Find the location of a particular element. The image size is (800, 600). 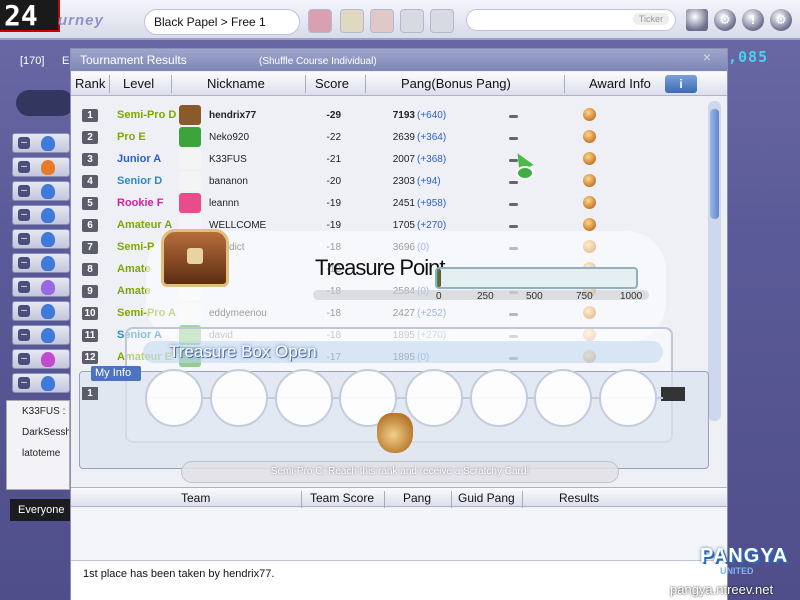

bonus-pang: (+94) is located at coordinates (429, 181).